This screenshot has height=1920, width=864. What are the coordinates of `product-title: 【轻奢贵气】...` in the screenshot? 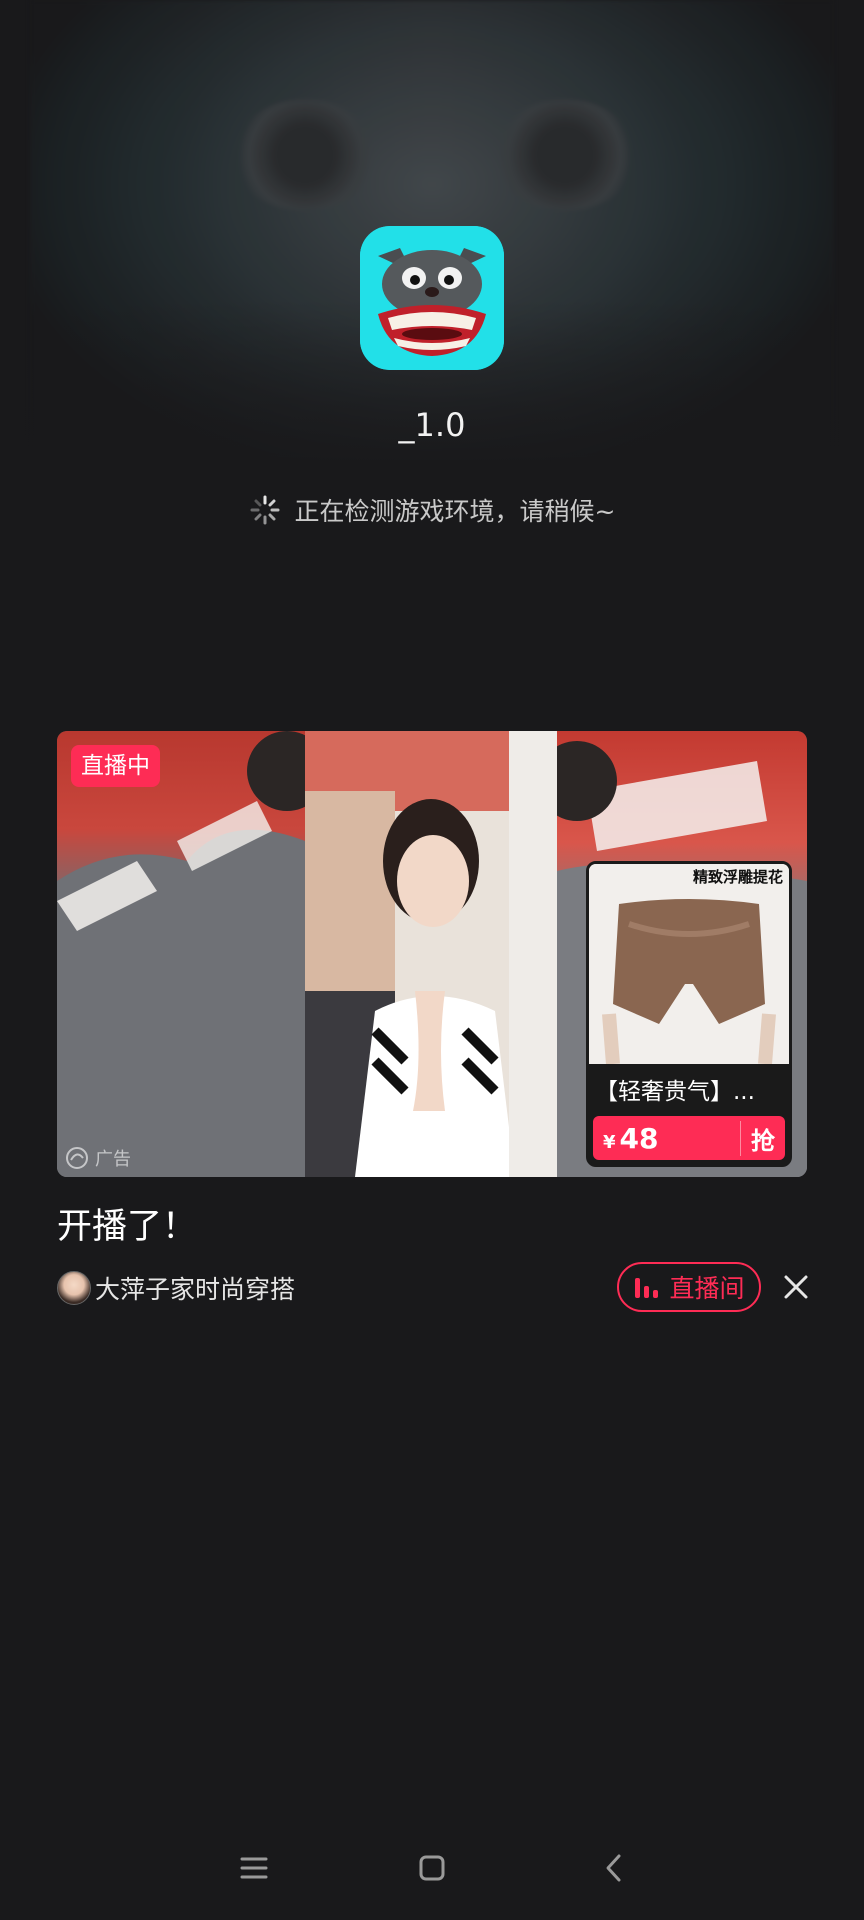 It's located at (675, 1092).